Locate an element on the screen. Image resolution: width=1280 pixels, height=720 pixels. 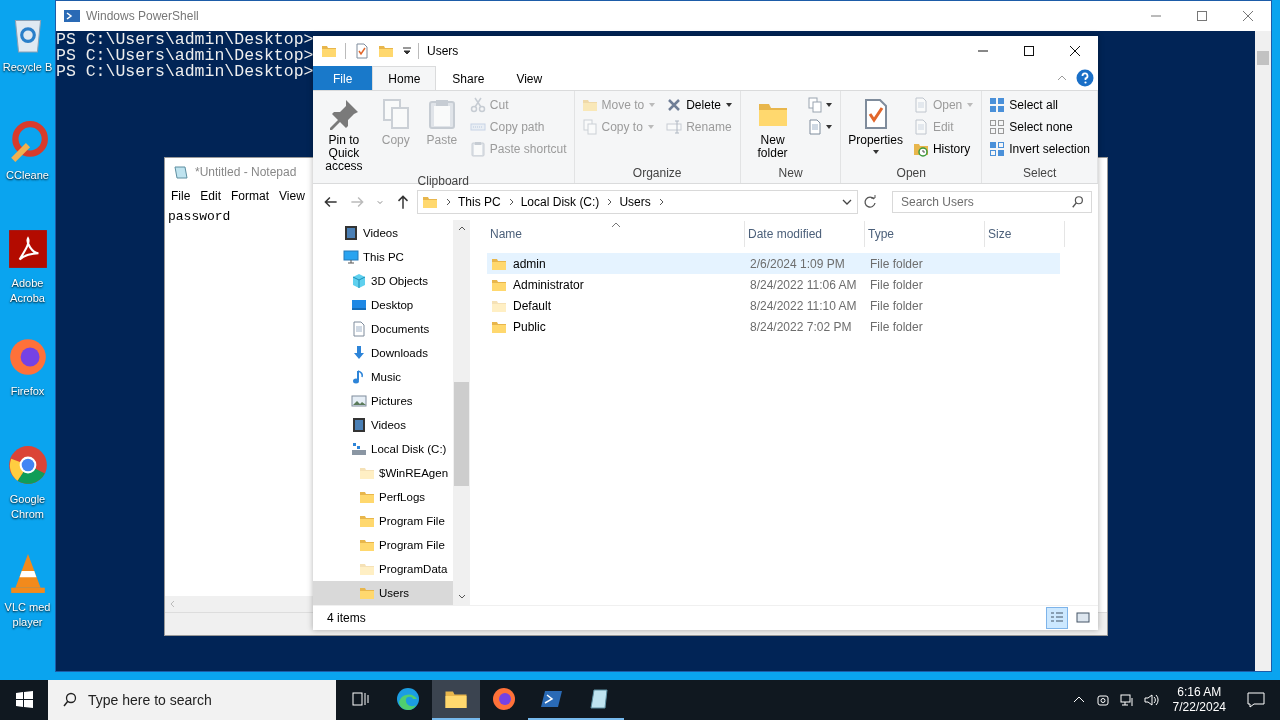
terminal-icon is located at coordinates (72, 16).